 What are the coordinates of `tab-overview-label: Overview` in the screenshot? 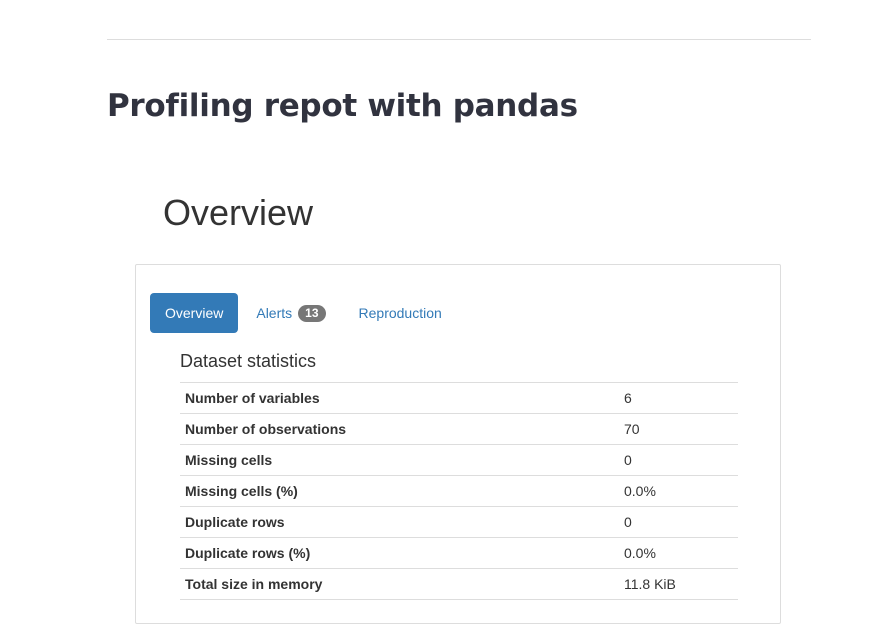 It's located at (194, 313).